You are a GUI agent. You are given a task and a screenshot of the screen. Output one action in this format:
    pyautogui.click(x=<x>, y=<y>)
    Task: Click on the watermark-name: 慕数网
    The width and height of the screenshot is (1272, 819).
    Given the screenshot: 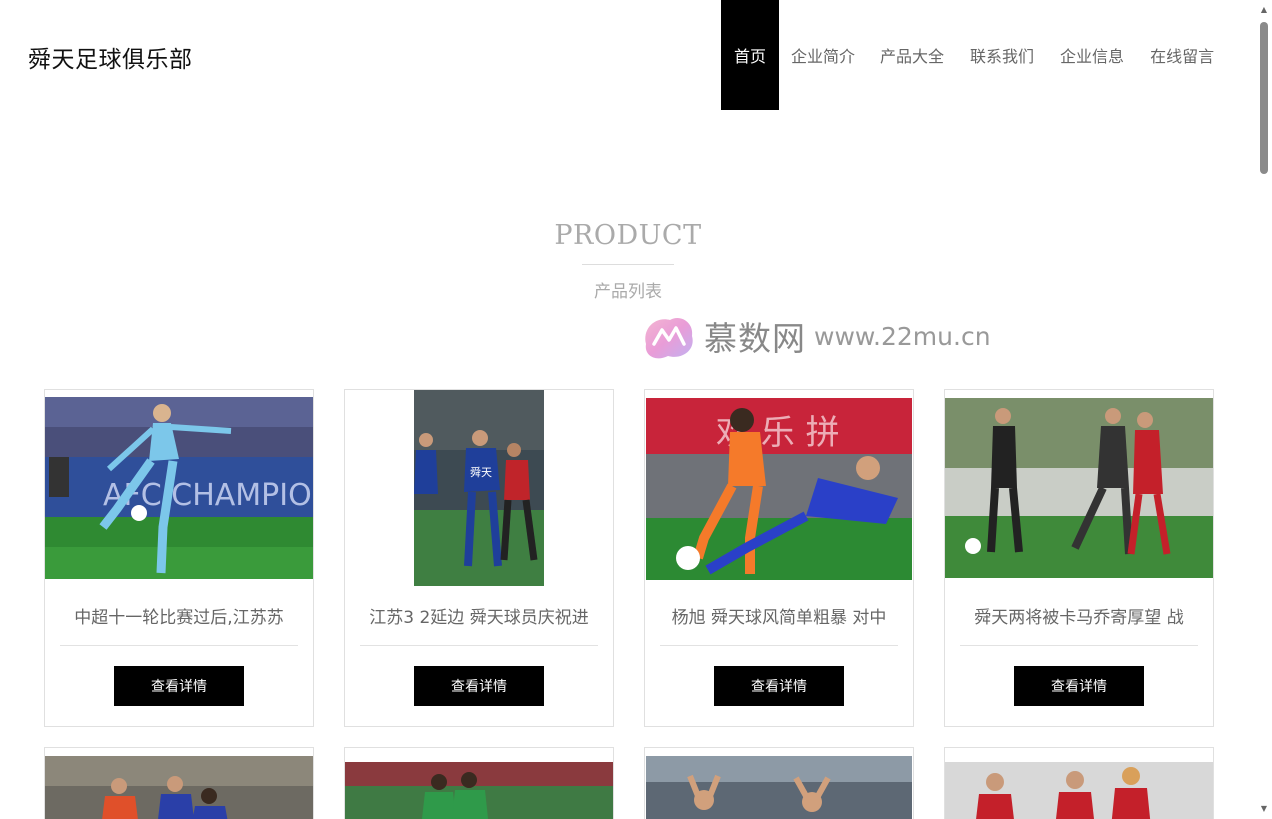 What is the action you would take?
    pyautogui.click(x=755, y=338)
    